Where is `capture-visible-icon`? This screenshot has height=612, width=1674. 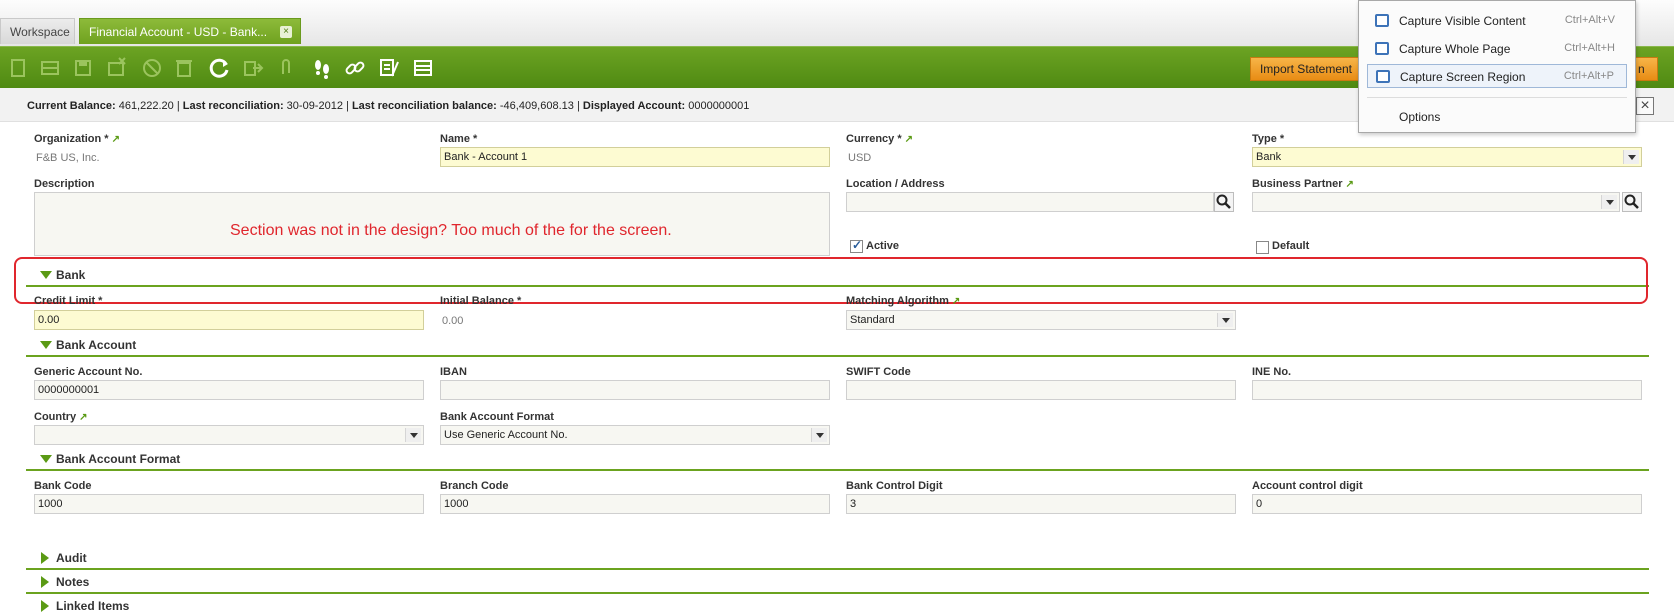 capture-visible-icon is located at coordinates (1382, 20).